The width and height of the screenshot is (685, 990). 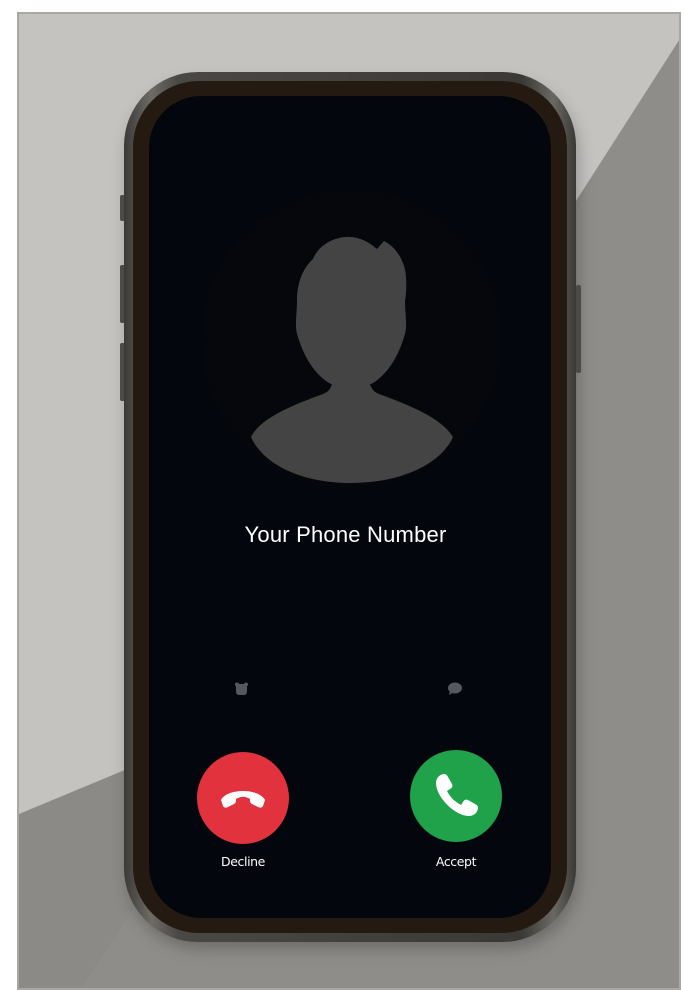 I want to click on person-silhouette-icon, so click(x=352, y=359).